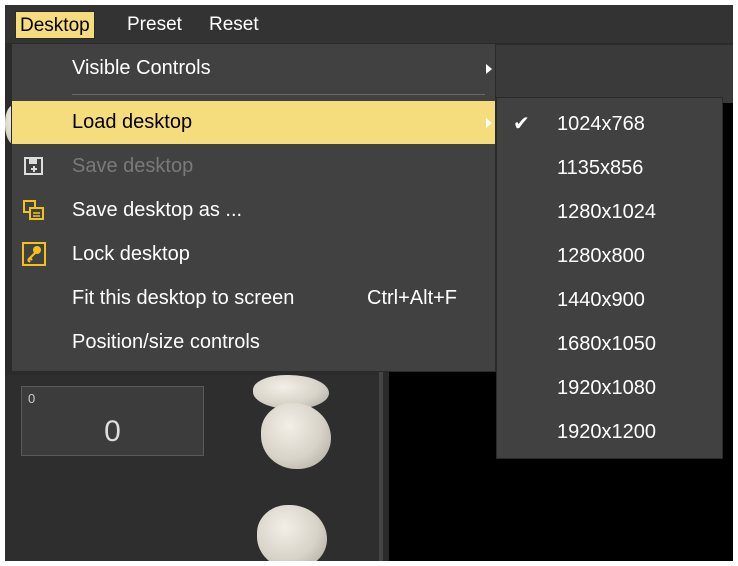 The width and height of the screenshot is (738, 566). What do you see at coordinates (33, 166) in the screenshot?
I see `save-icon` at bounding box center [33, 166].